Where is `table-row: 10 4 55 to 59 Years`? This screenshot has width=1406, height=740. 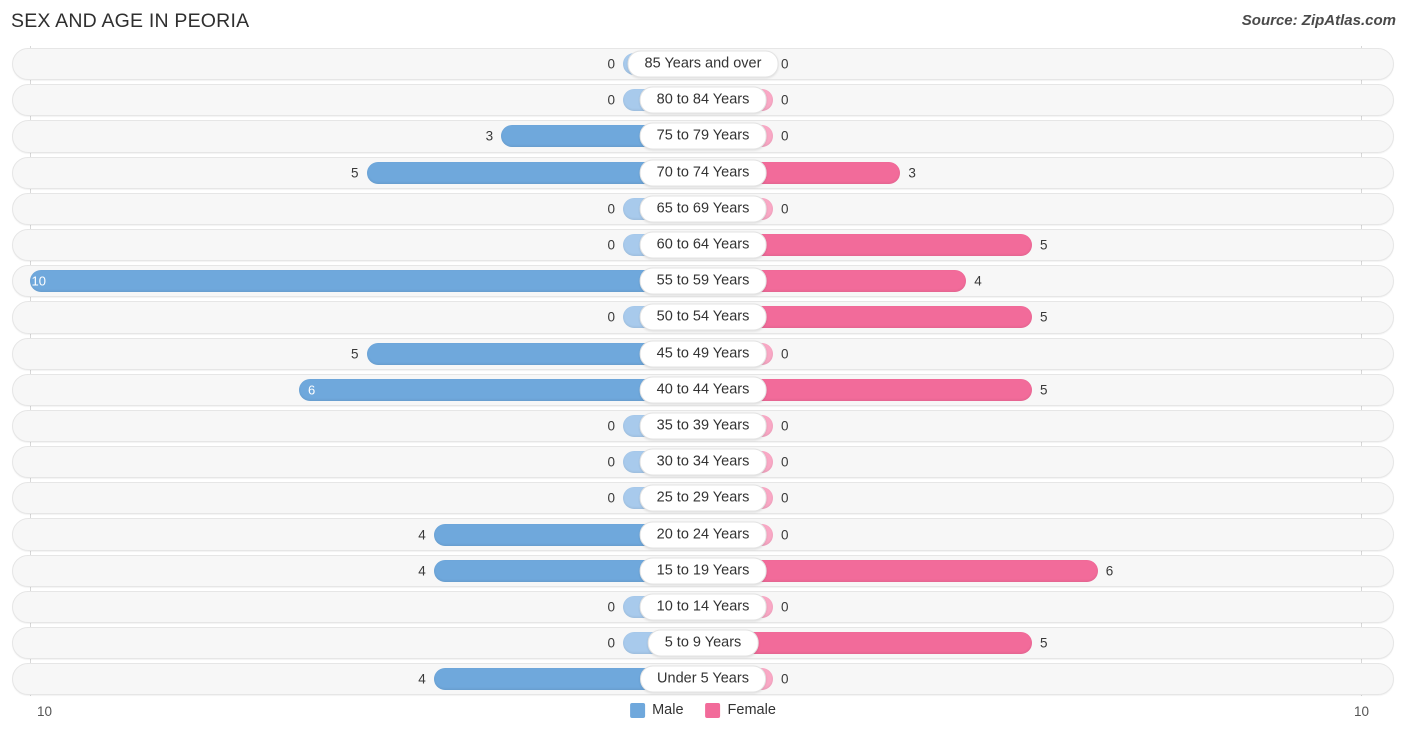 table-row: 10 4 55 to 59 Years is located at coordinates (703, 281).